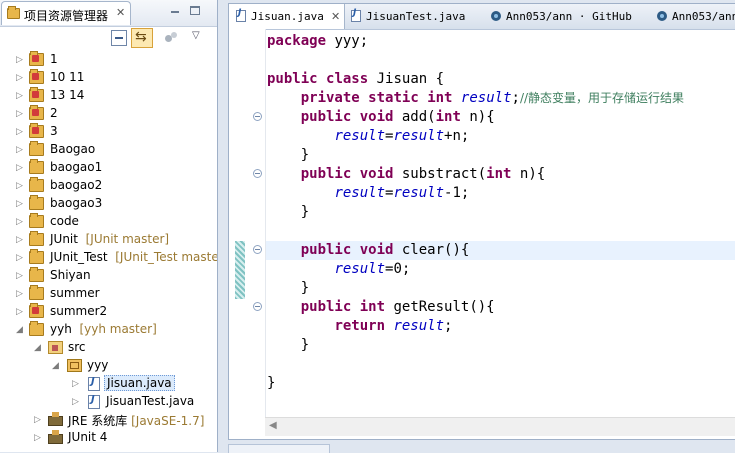 The height and width of the screenshot is (453, 735). What do you see at coordinates (103, 329) in the screenshot?
I see `tree-item-label: yyh [yyh master]` at bounding box center [103, 329].